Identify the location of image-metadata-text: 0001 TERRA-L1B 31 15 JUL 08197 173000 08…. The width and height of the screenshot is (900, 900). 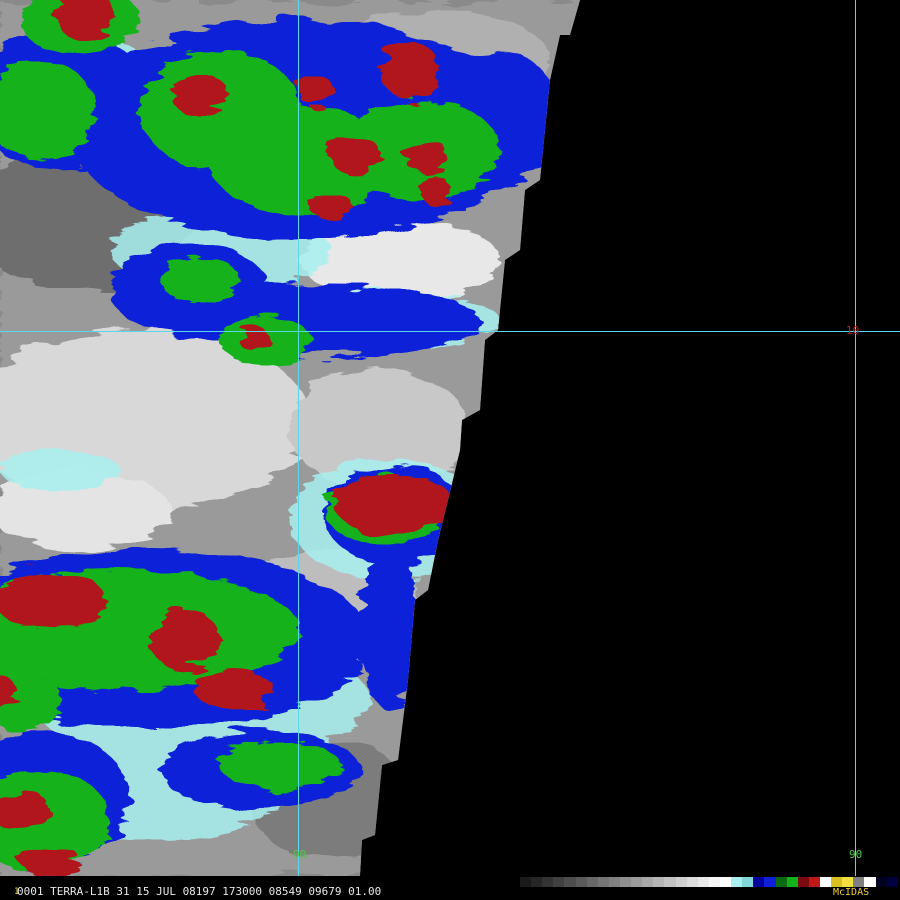
(199, 891).